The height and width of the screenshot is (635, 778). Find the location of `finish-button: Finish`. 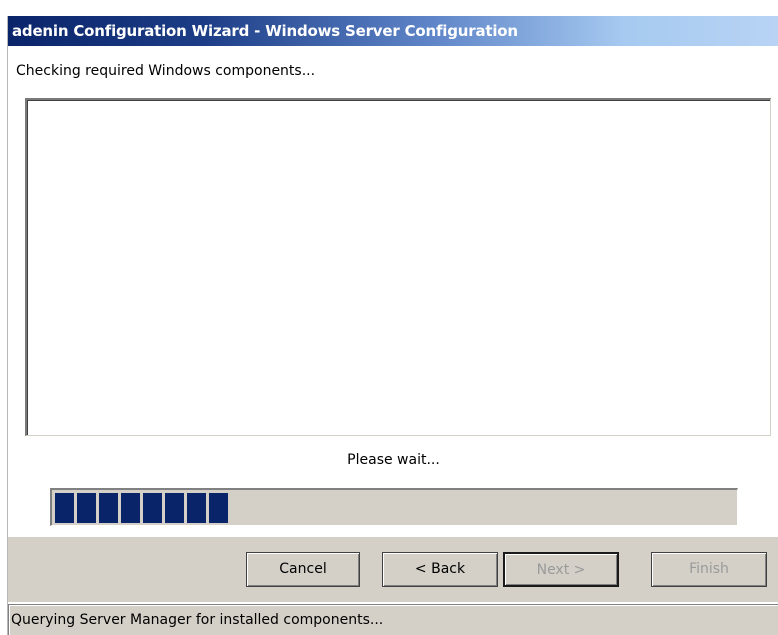

finish-button: Finish is located at coordinates (709, 569).